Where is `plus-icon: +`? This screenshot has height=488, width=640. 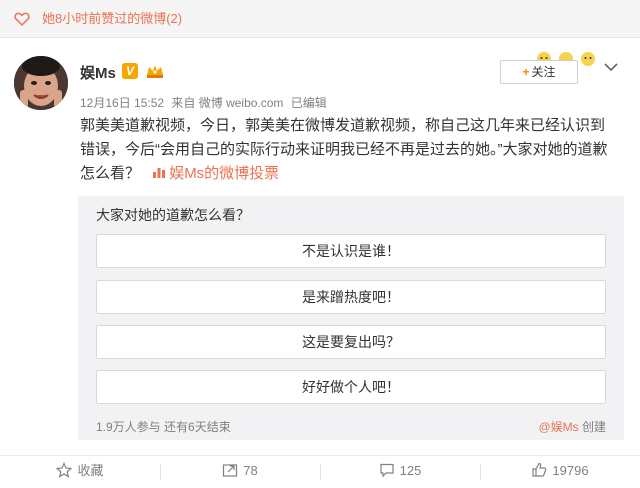
plus-icon: + is located at coordinates (526, 72).